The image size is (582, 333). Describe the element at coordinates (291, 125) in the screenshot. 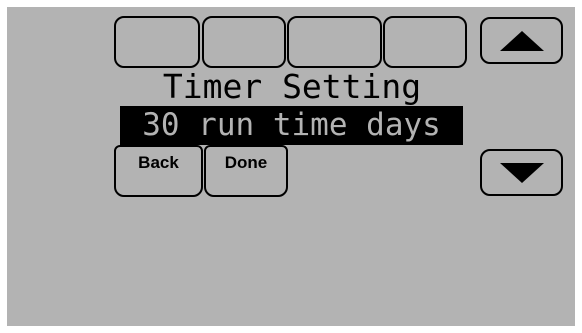

I see `setting-value-display: 30 run time days` at that location.